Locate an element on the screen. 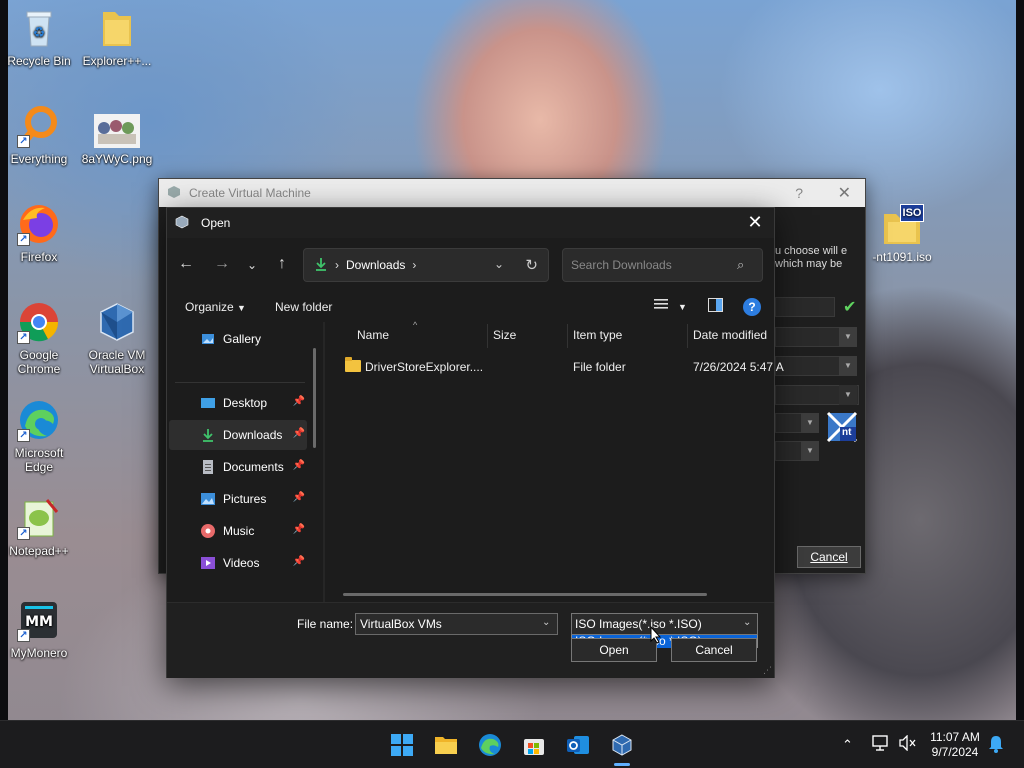 The image size is (1024, 768). horizontal-scrollbar is located at coordinates (525, 594).